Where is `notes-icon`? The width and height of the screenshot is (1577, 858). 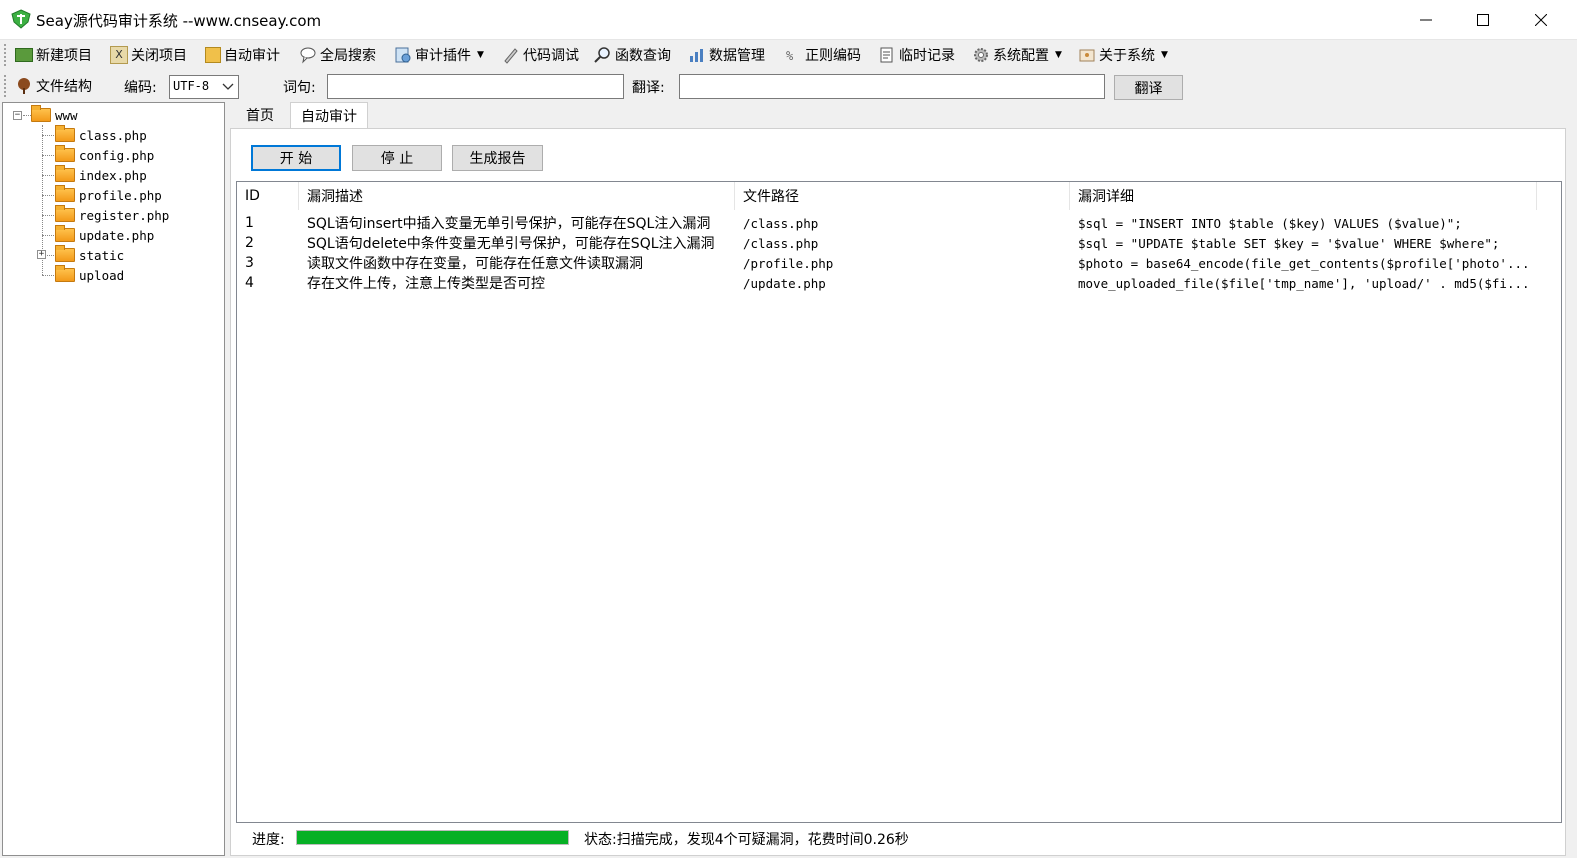 notes-icon is located at coordinates (886, 55).